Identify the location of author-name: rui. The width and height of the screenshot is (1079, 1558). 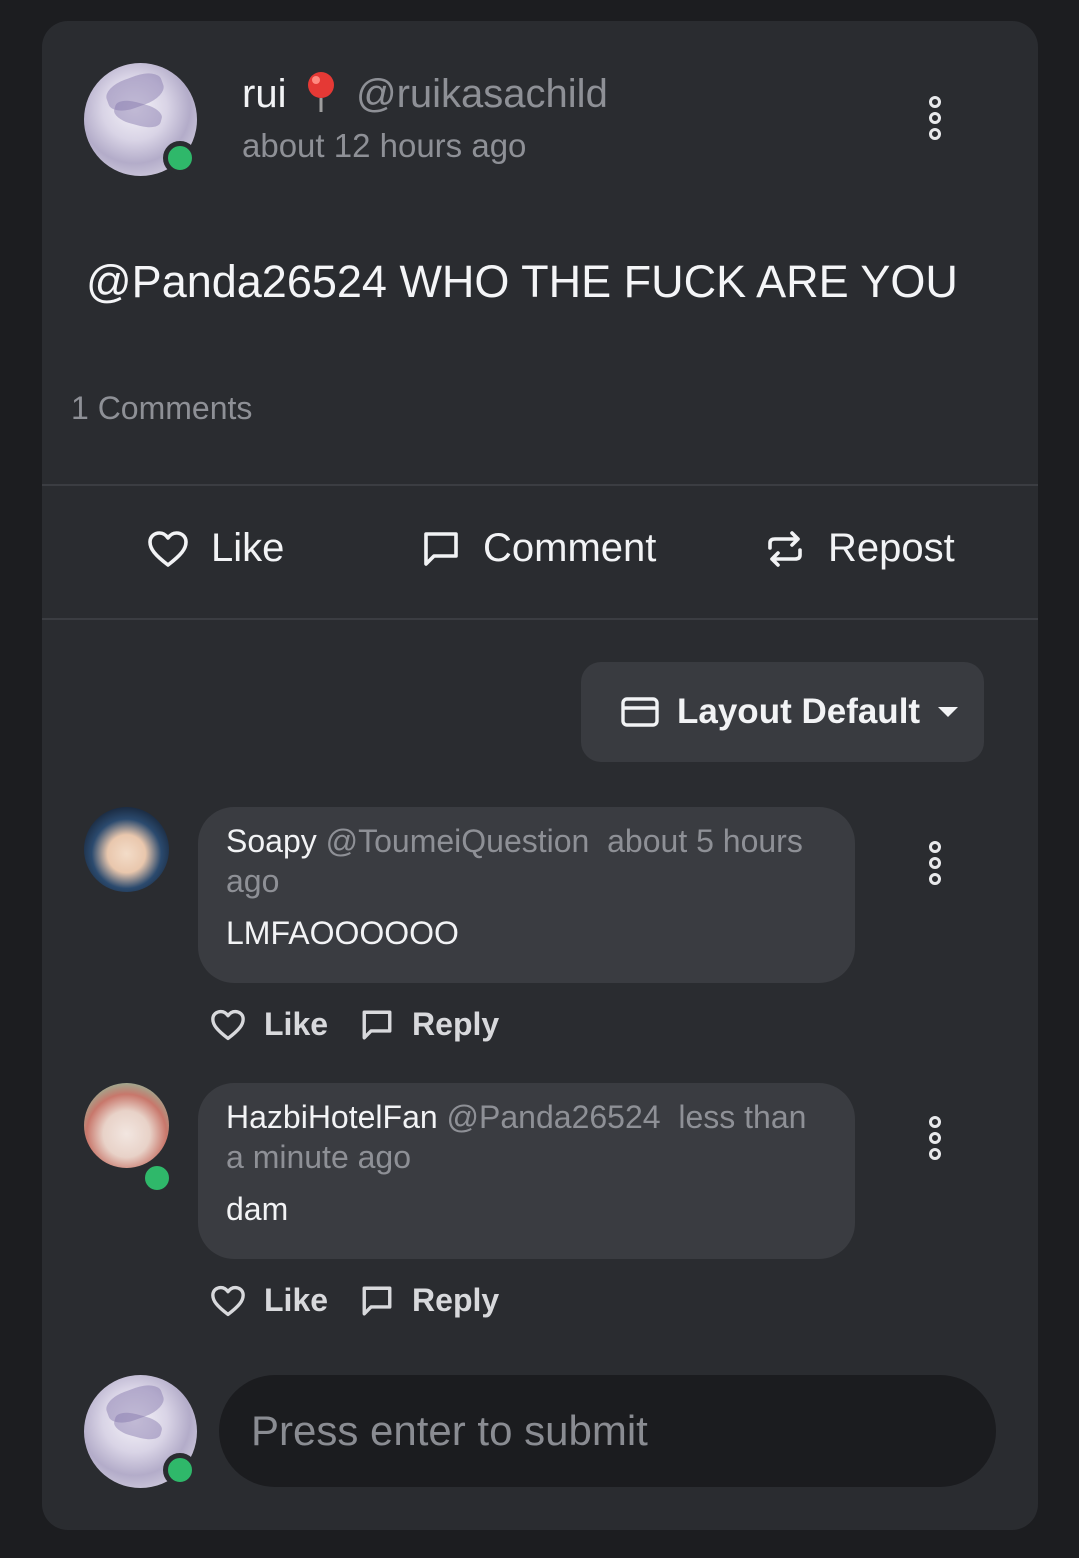
(264, 94).